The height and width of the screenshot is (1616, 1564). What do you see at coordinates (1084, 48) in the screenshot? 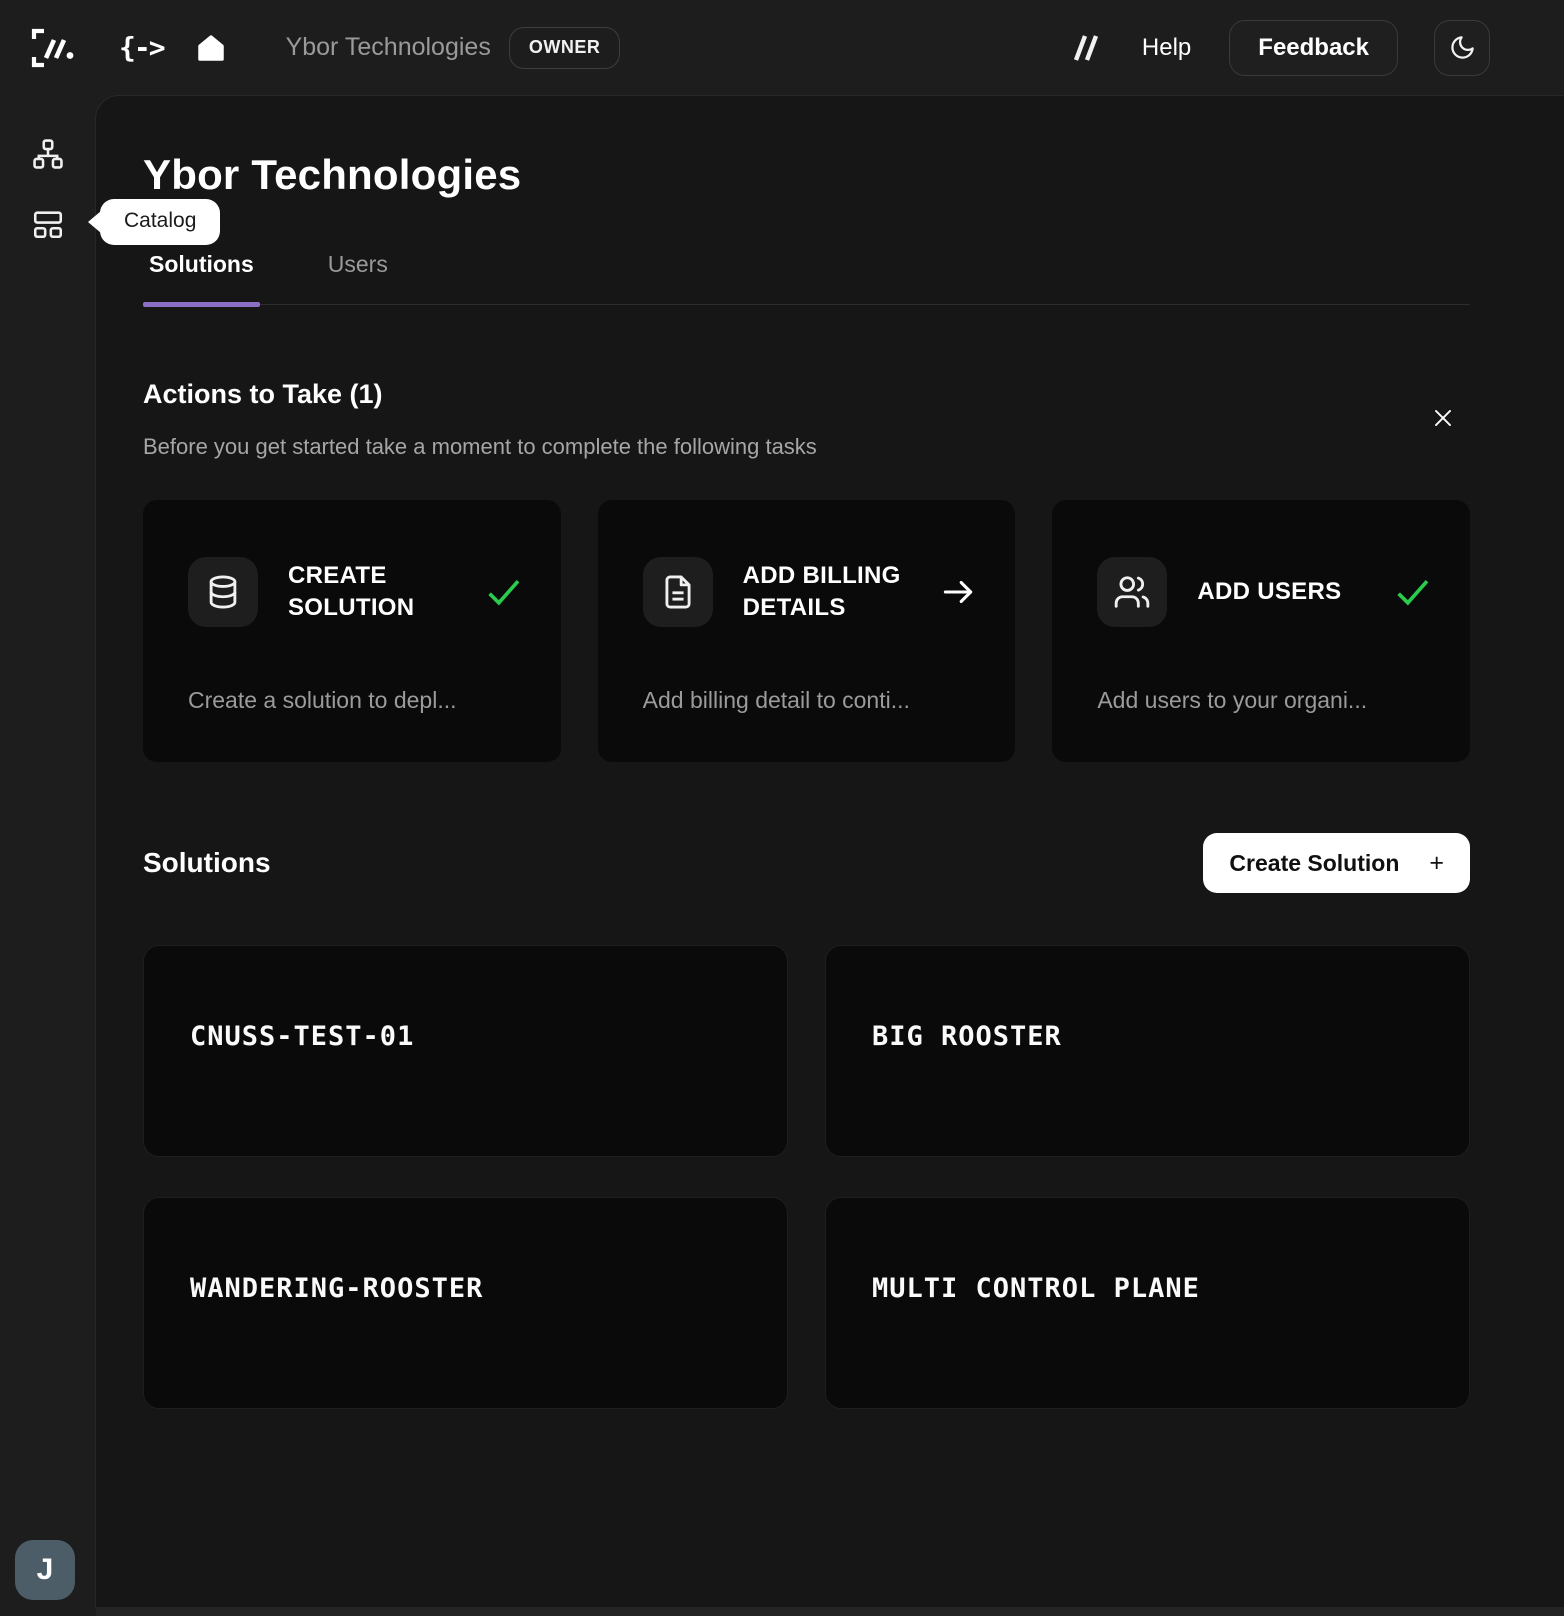
I see `slashes-icon` at bounding box center [1084, 48].